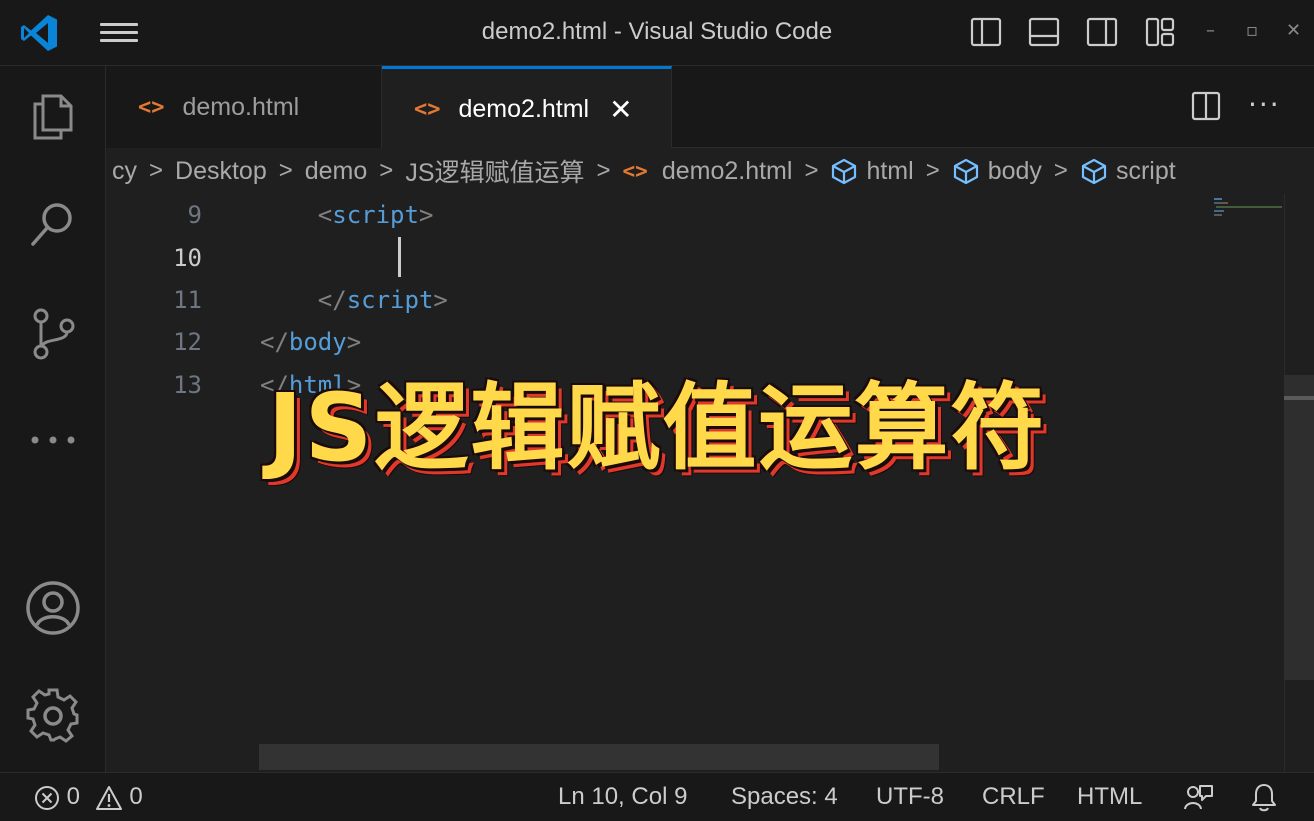 This screenshot has width=1314, height=821. I want to click on problems-indicator: 0 0, so click(88, 797).